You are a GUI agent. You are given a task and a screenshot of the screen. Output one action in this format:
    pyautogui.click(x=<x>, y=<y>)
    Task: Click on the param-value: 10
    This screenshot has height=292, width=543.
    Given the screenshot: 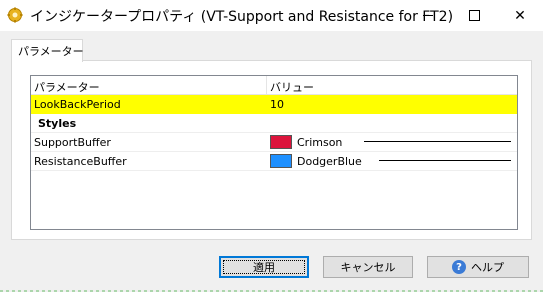 What is the action you would take?
    pyautogui.click(x=277, y=104)
    